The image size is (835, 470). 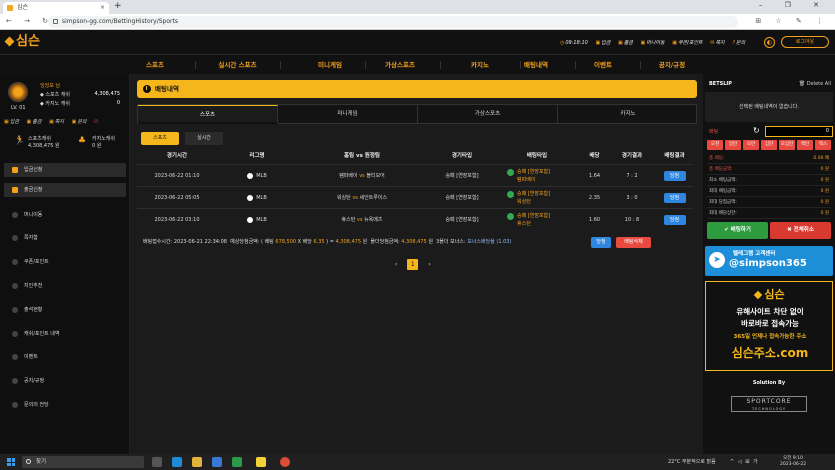 What do you see at coordinates (823, 145) in the screenshot?
I see `chip-max: 맥스` at bounding box center [823, 145].